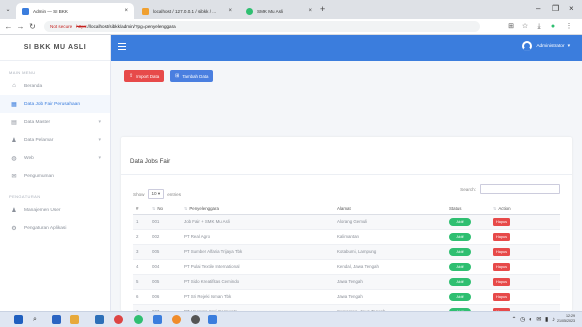 The image size is (582, 327). Describe the element at coordinates (55, 228) in the screenshot. I see `sidebar-item-pengaturan-aplikasi: ⚙ Pengaturan Aplikasi` at that location.